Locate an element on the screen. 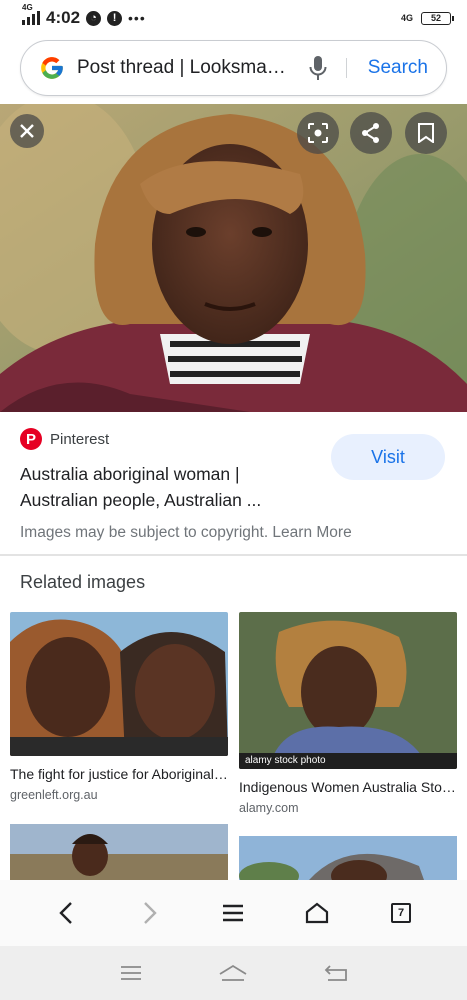 This screenshot has width=467, height=1000. share-icon is located at coordinates (370, 133).